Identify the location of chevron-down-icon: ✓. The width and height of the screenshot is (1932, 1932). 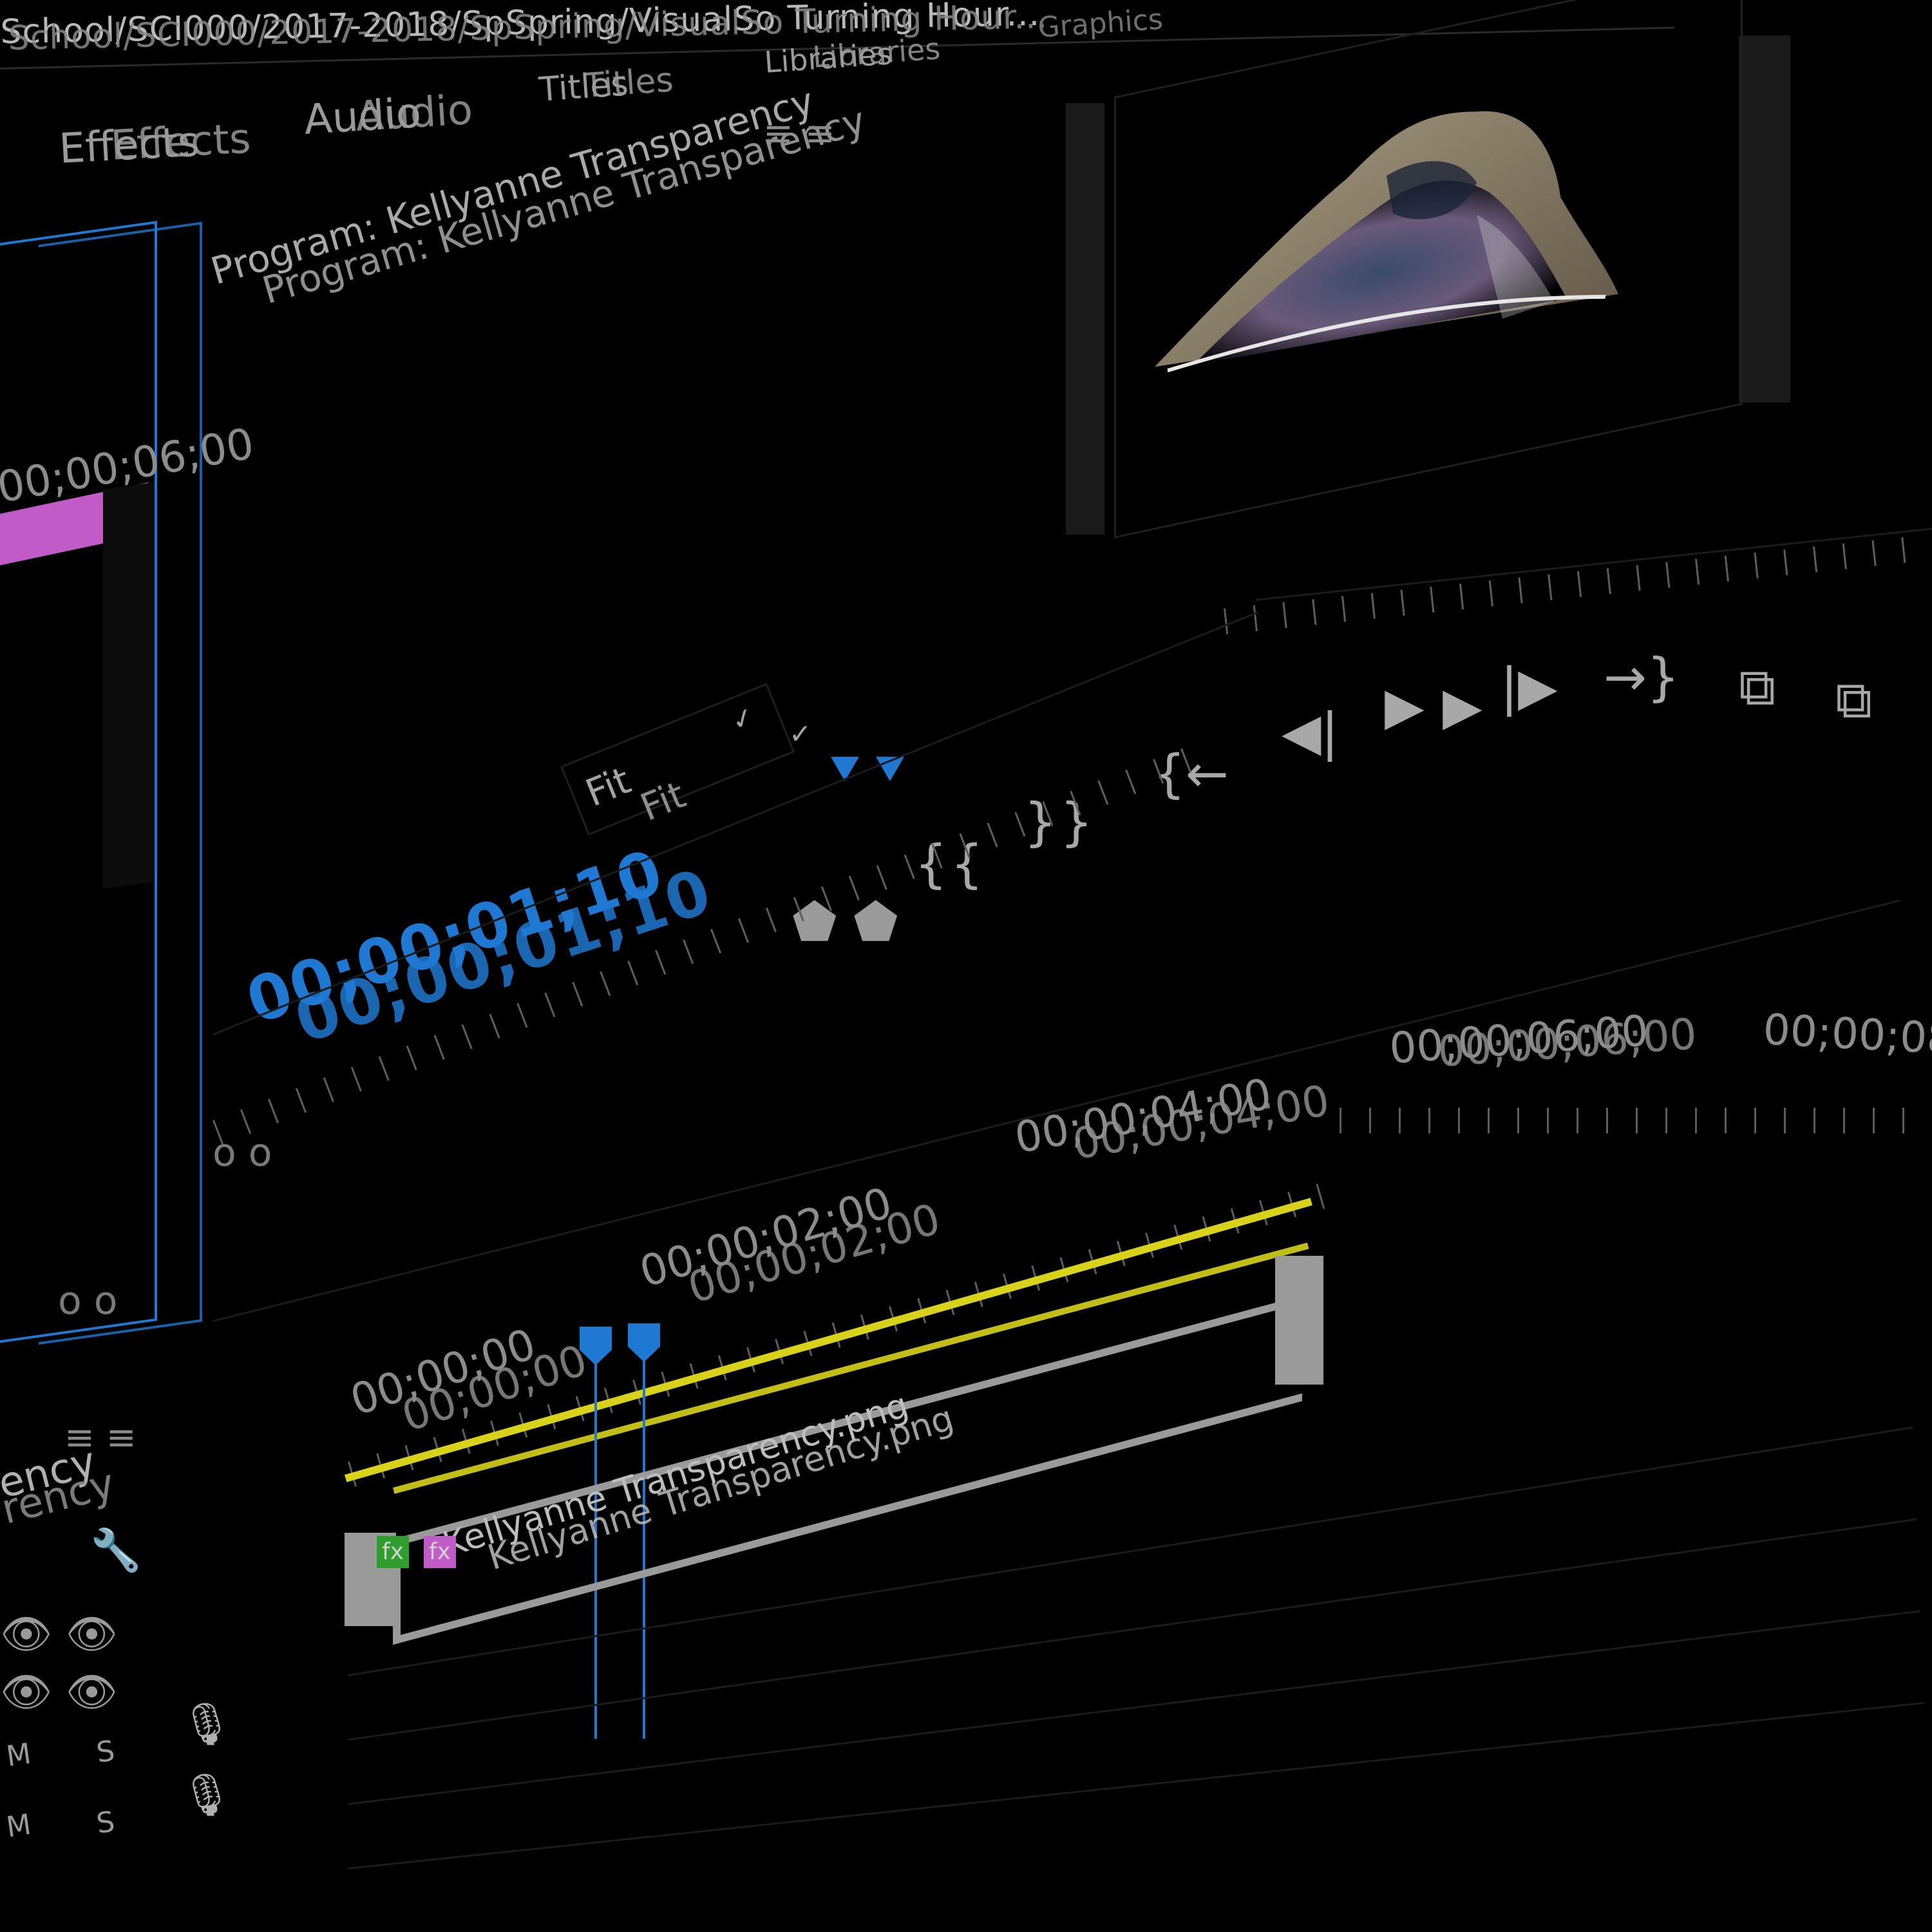
(743, 718).